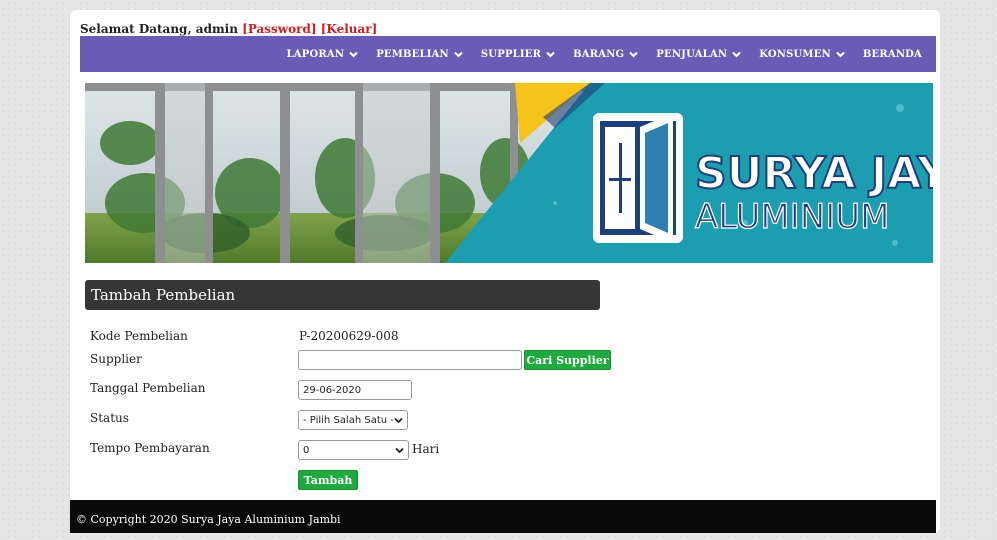  What do you see at coordinates (116, 359) in the screenshot?
I see `supplier-label: Supplier` at bounding box center [116, 359].